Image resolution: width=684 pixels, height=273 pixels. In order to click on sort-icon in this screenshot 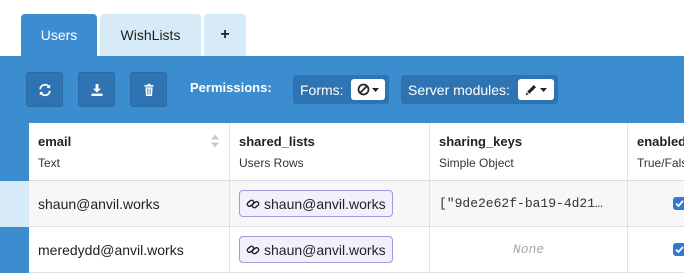, I will do `click(215, 141)`.